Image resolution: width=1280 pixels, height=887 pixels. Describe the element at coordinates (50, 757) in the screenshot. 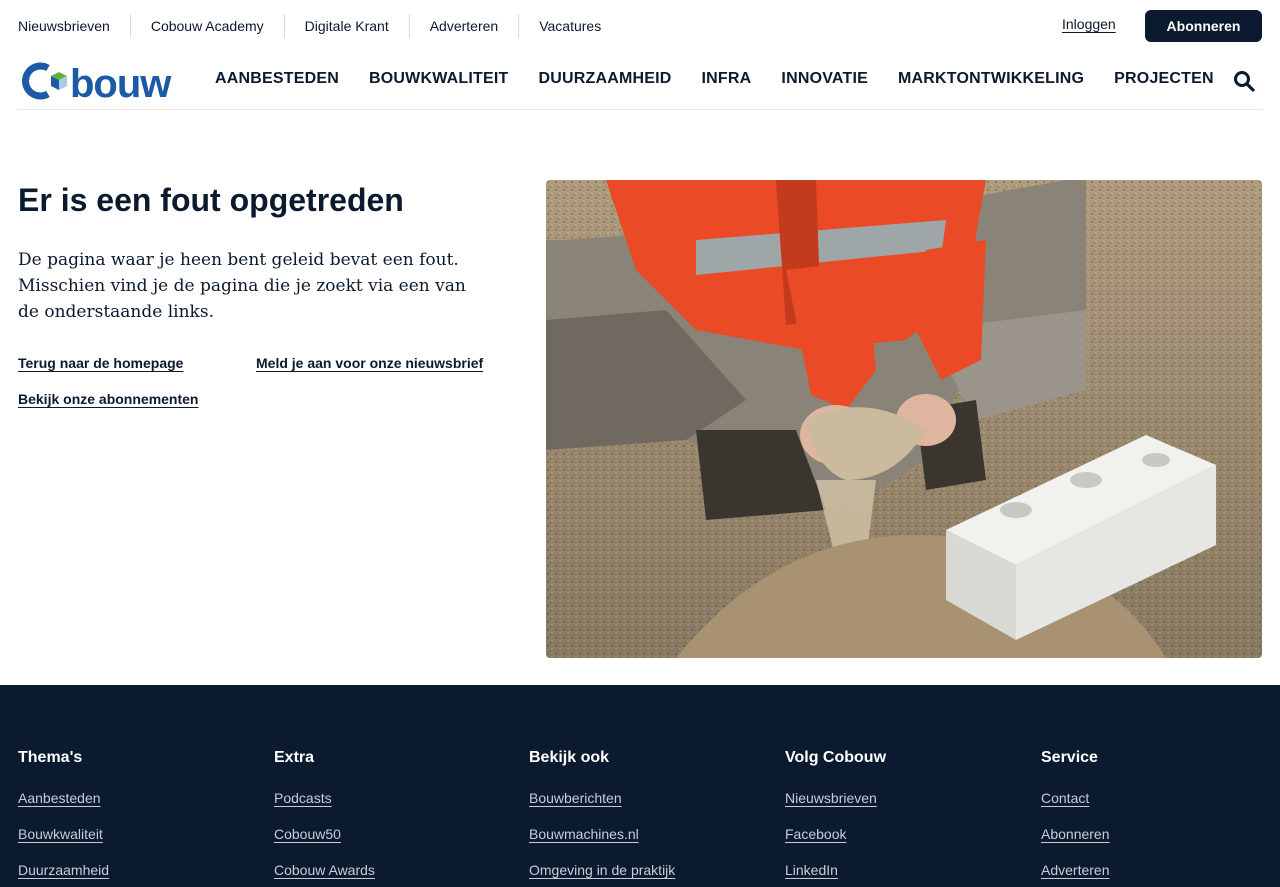

I see `footer-heading: Thema's` at that location.